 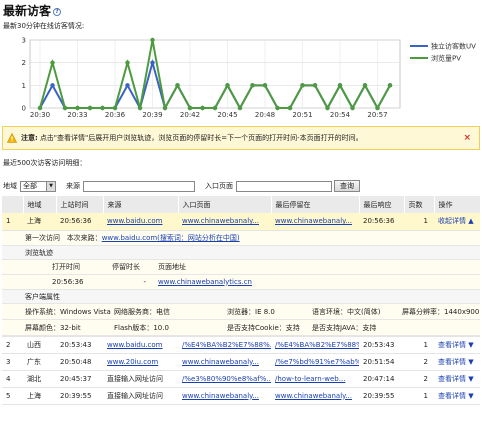 I want to click on query-button: 查询, so click(x=347, y=186).